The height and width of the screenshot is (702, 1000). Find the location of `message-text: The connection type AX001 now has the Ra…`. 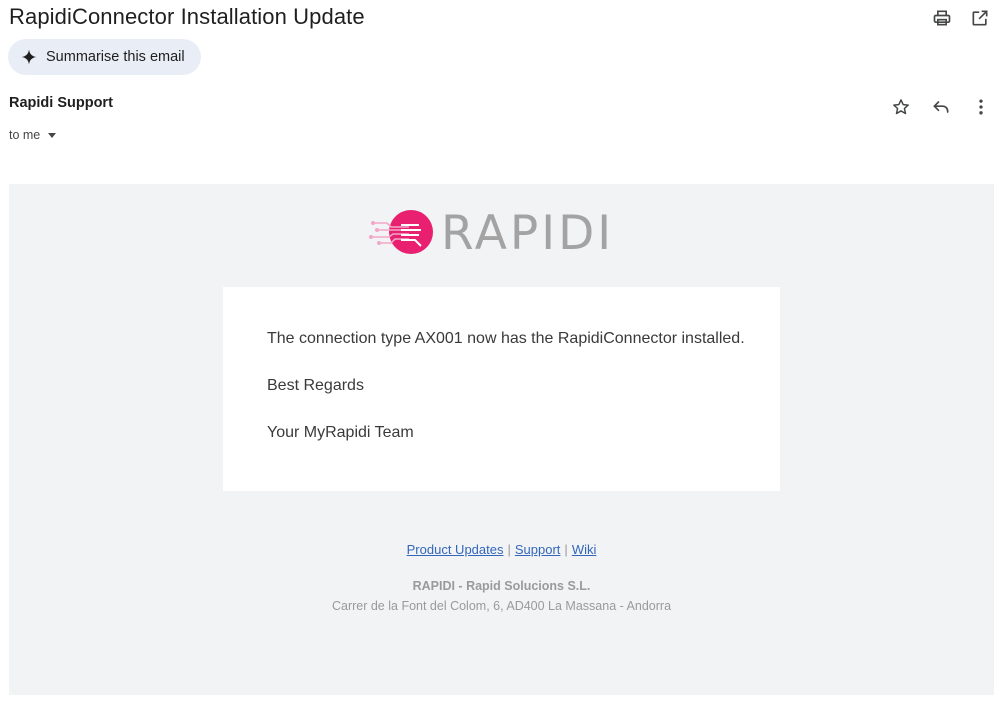

message-text: The connection type AX001 now has the Ra… is located at coordinates (506, 338).